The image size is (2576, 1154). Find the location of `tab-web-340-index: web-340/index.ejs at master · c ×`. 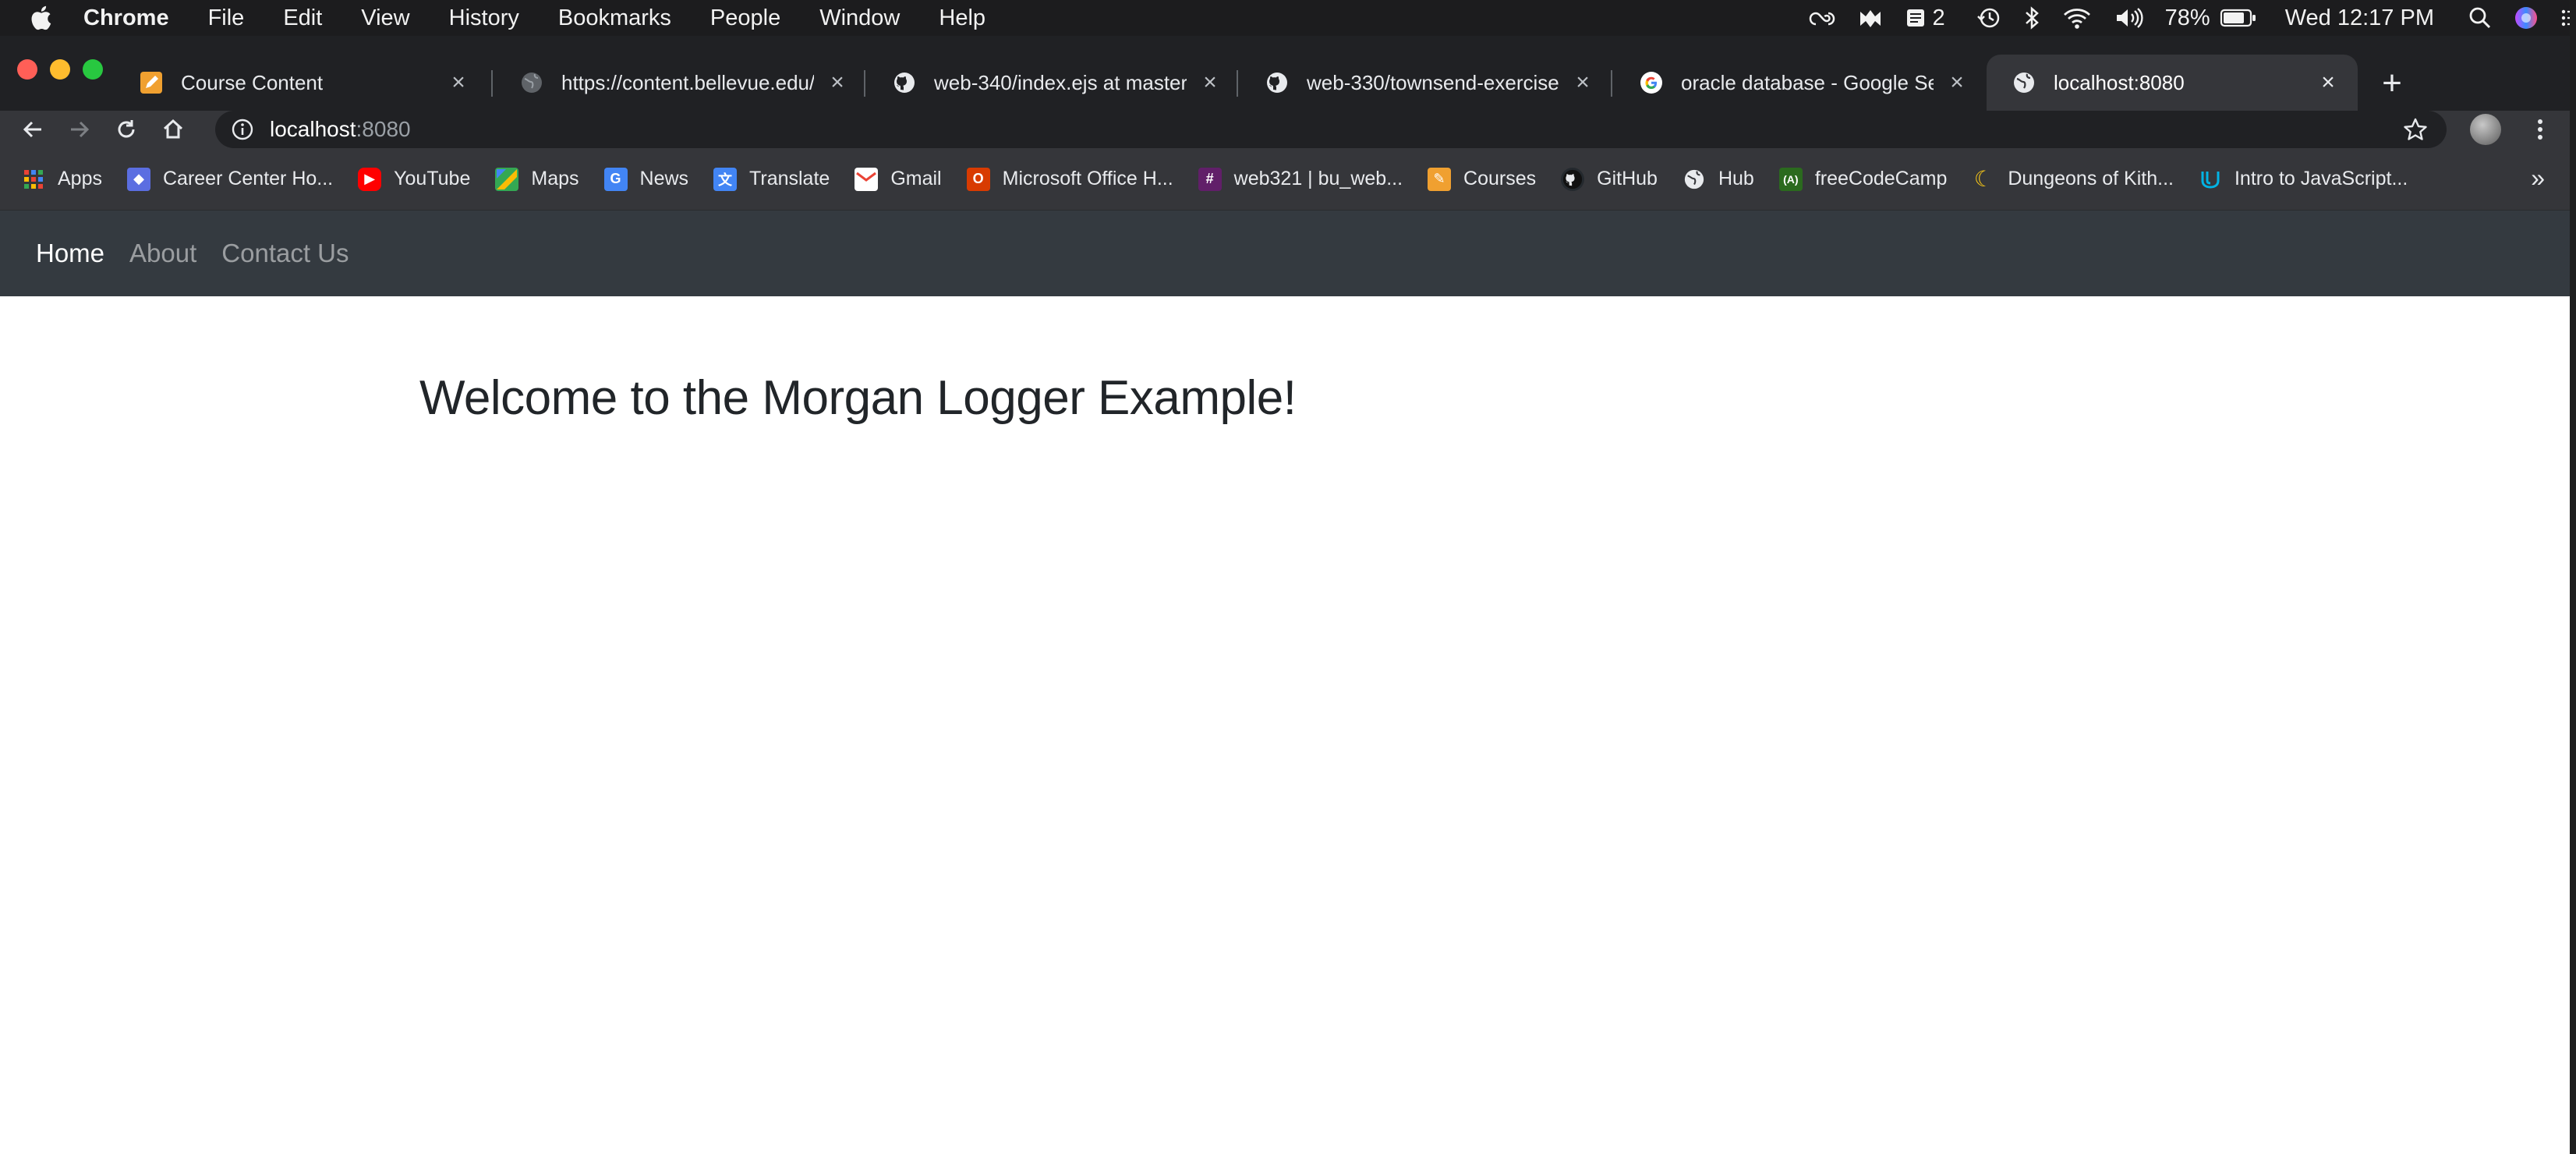

tab-web-340-index: web-340/index.ejs at master · c × is located at coordinates (1053, 83).